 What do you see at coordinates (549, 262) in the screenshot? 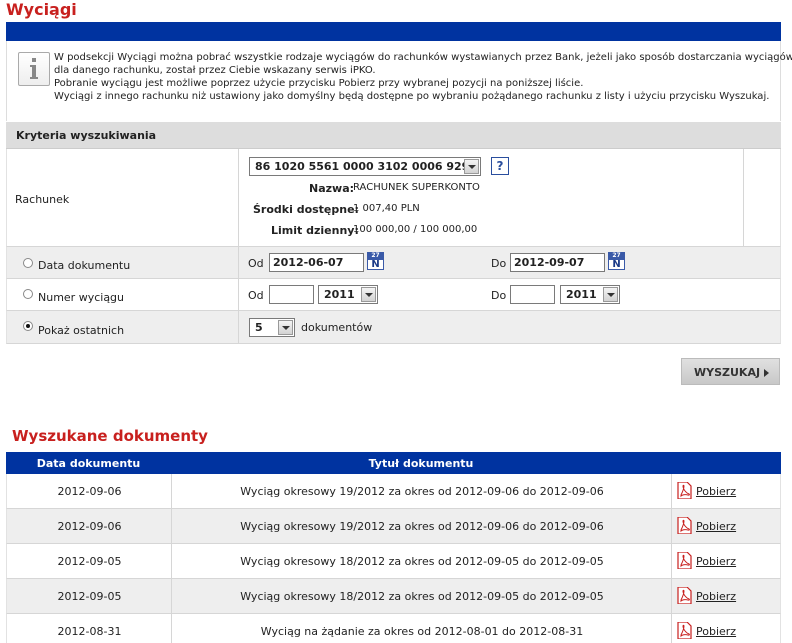
I see `date-to-value: 2012-09-07` at bounding box center [549, 262].